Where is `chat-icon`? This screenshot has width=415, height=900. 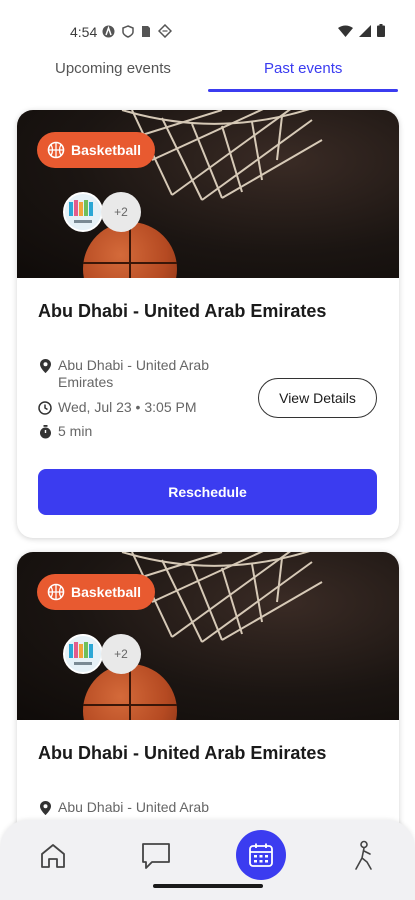
chat-icon is located at coordinates (156, 856).